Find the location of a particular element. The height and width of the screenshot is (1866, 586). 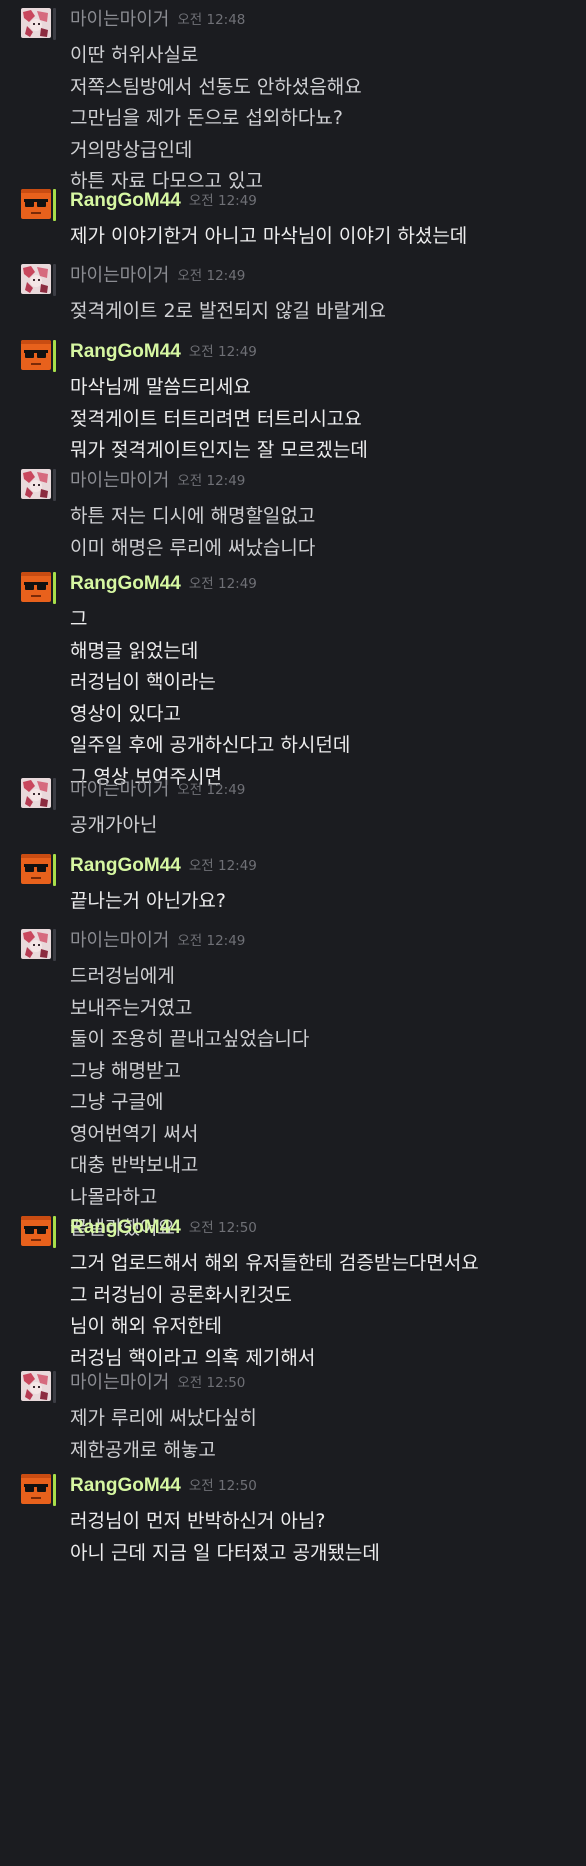

message-line: 러겅님이 먼저 반박하신거 아님? is located at coordinates (198, 1521).